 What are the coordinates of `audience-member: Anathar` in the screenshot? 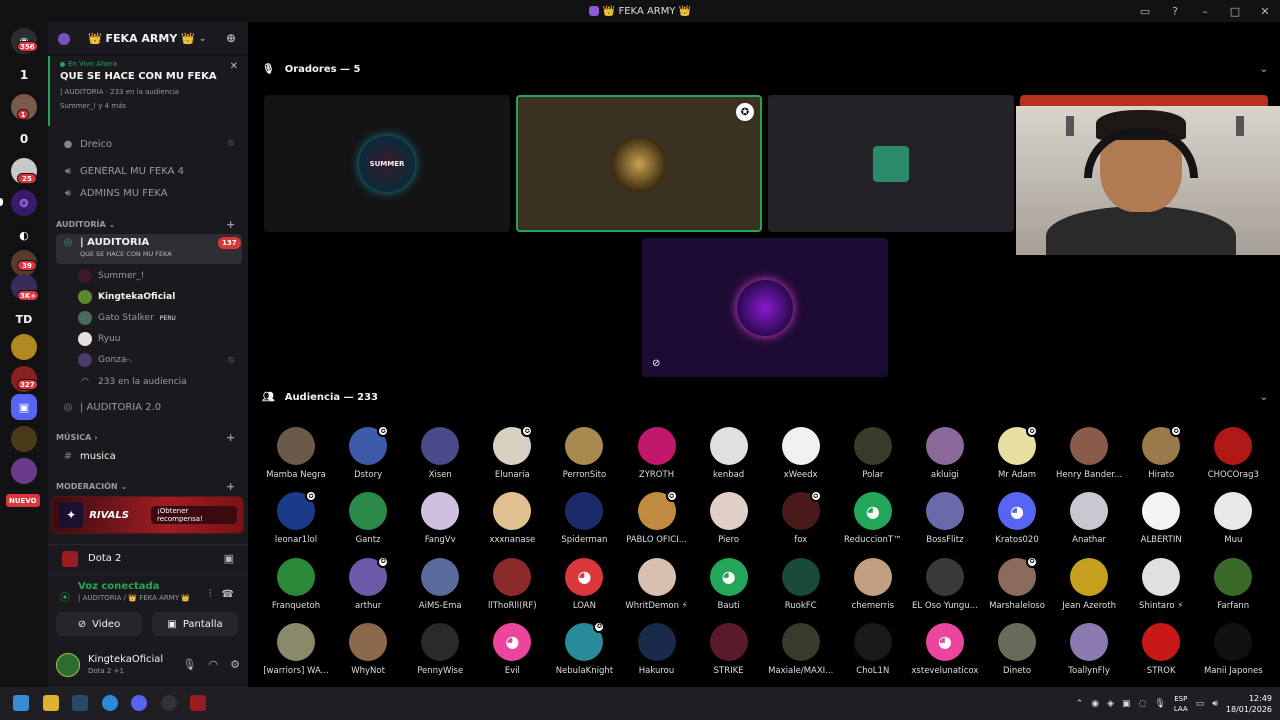 It's located at (1089, 523).